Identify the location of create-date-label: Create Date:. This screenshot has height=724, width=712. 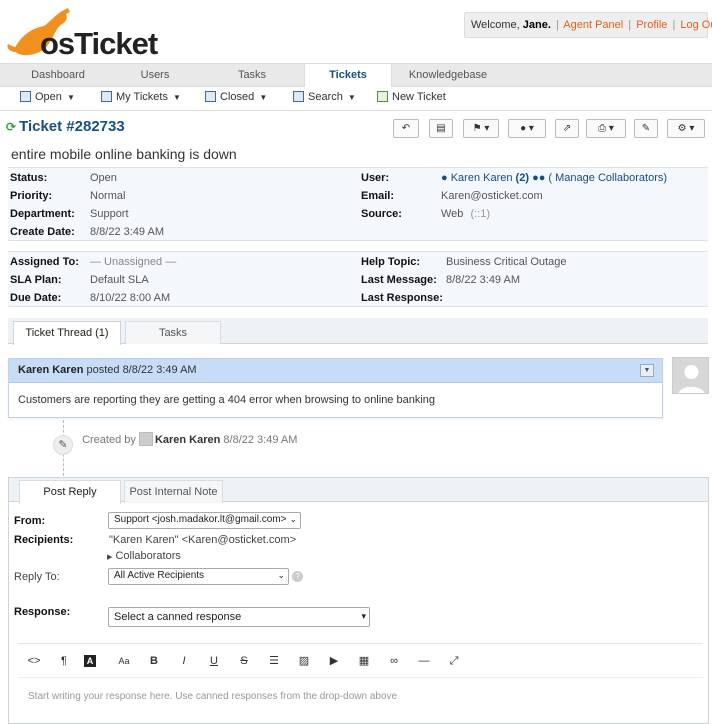
(42, 232).